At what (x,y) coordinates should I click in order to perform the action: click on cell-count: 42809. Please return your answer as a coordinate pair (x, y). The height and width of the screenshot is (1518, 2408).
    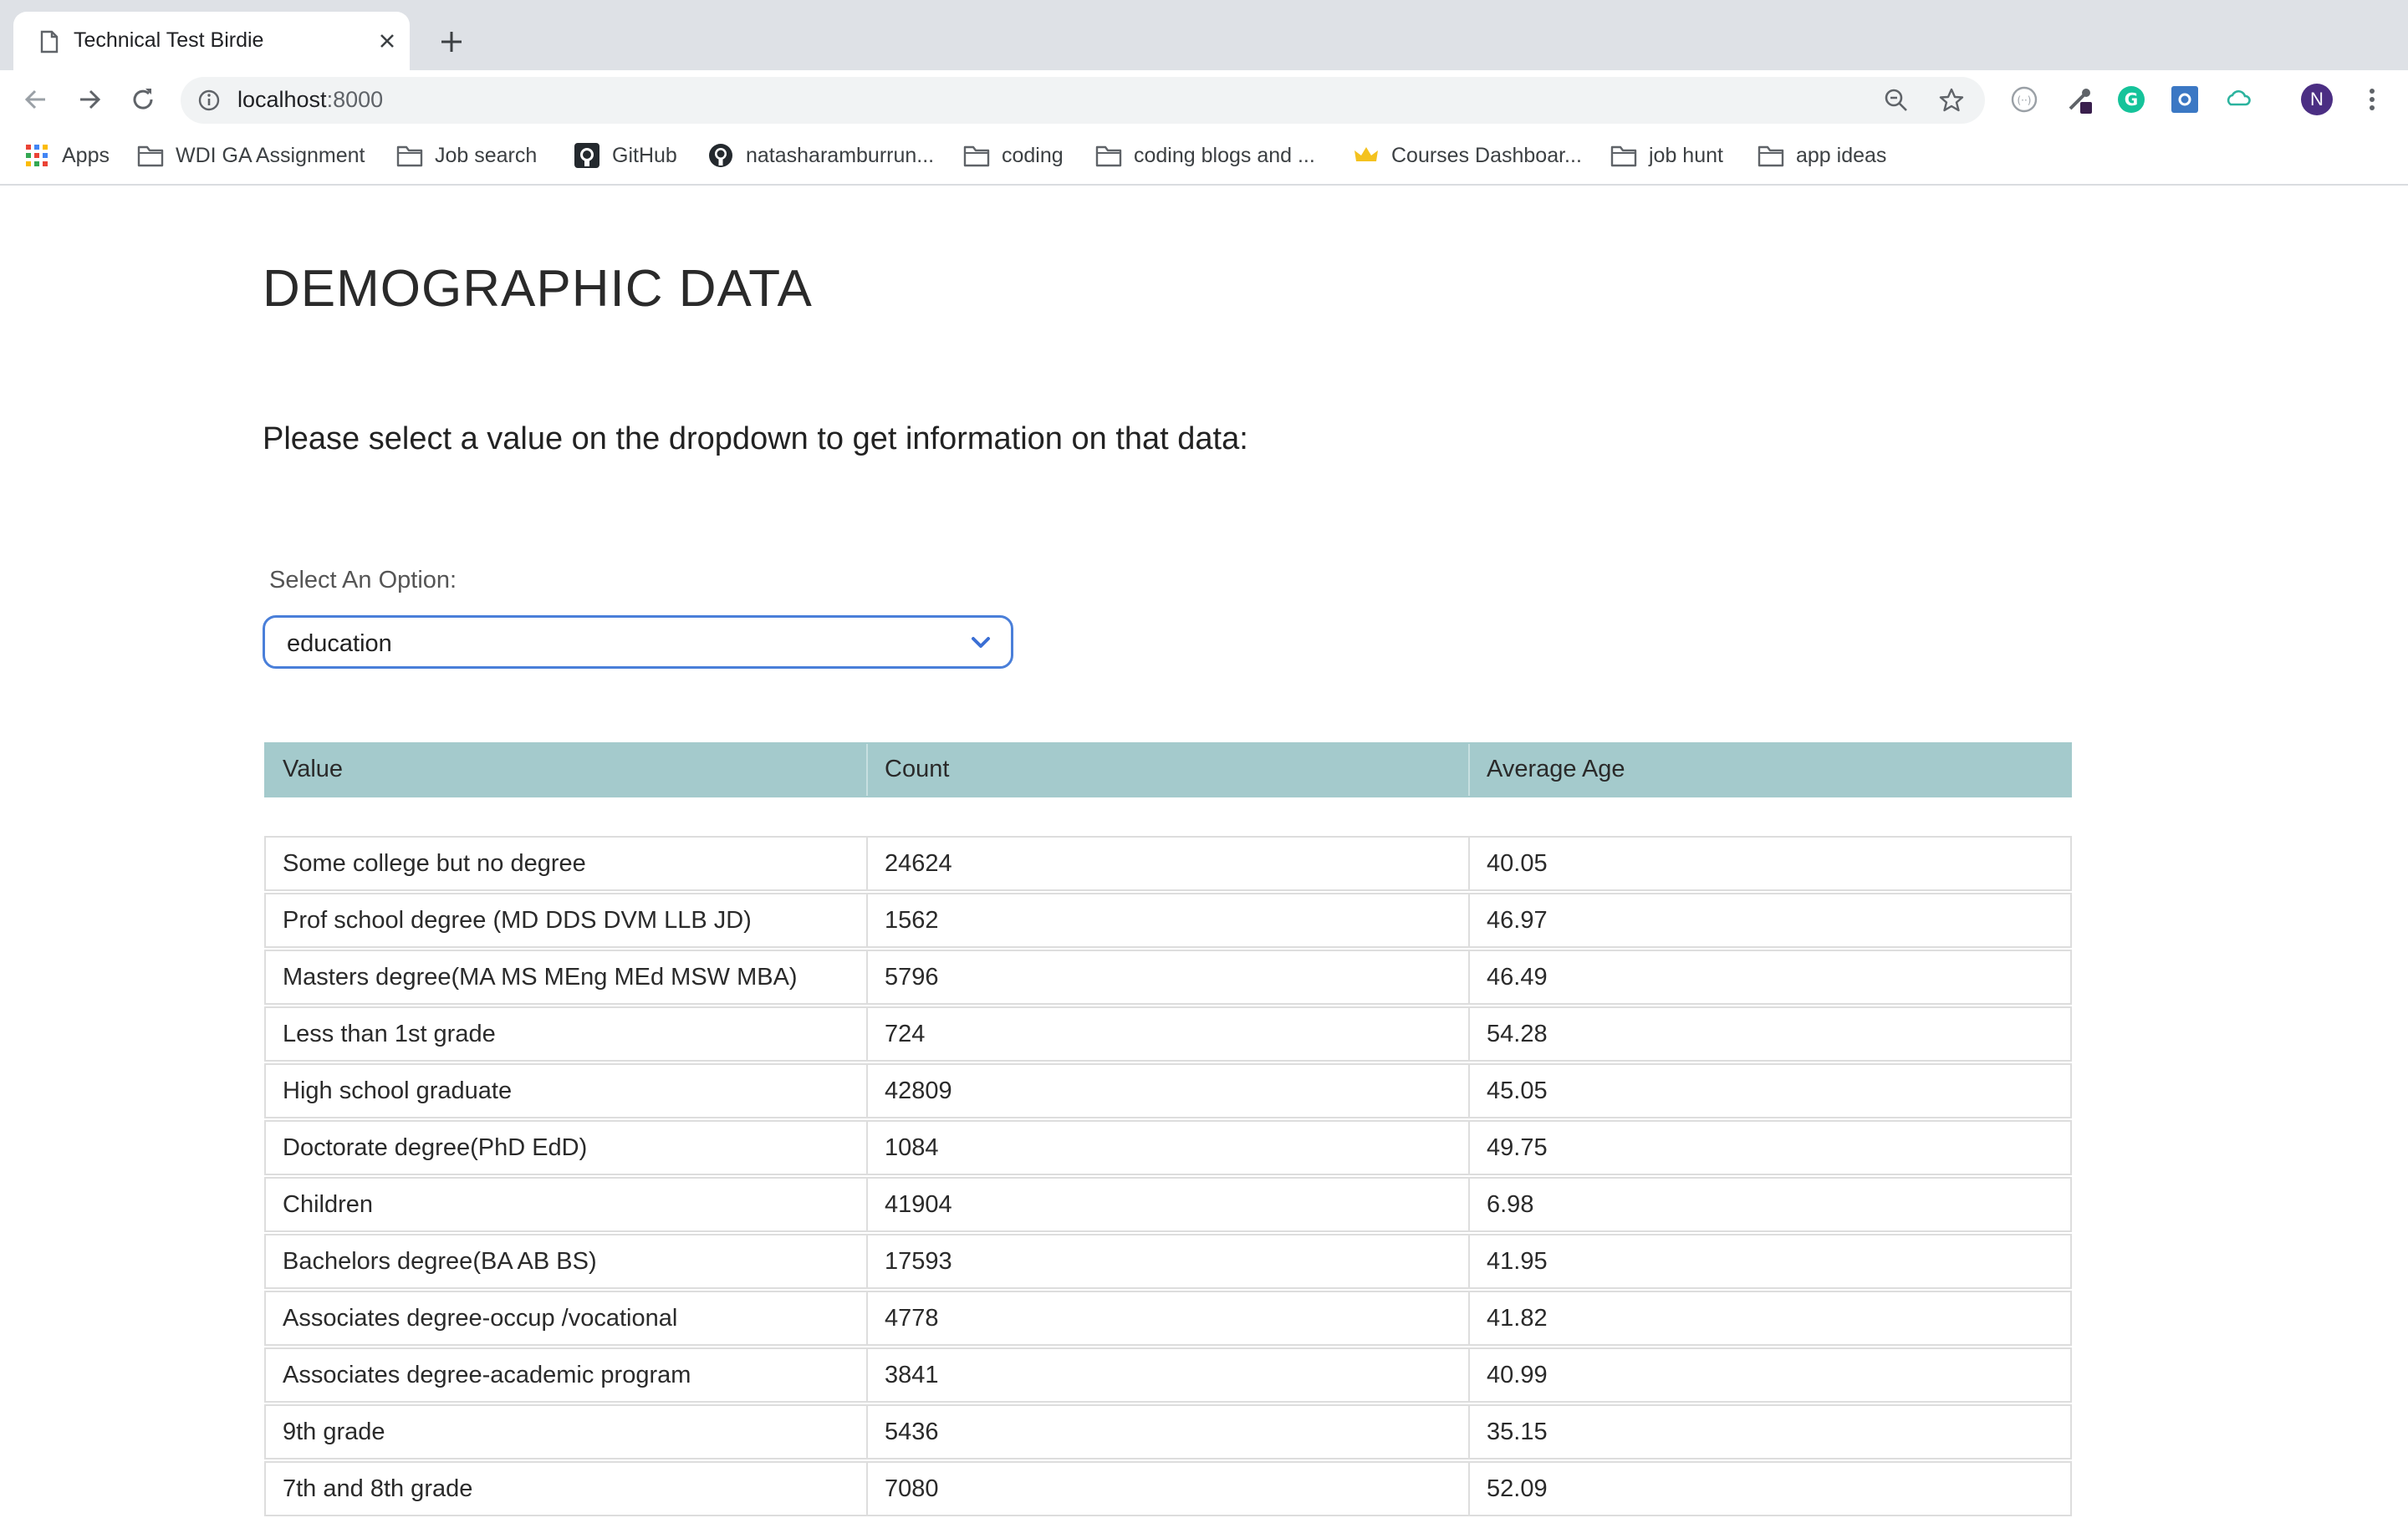
    Looking at the image, I should click on (919, 1090).